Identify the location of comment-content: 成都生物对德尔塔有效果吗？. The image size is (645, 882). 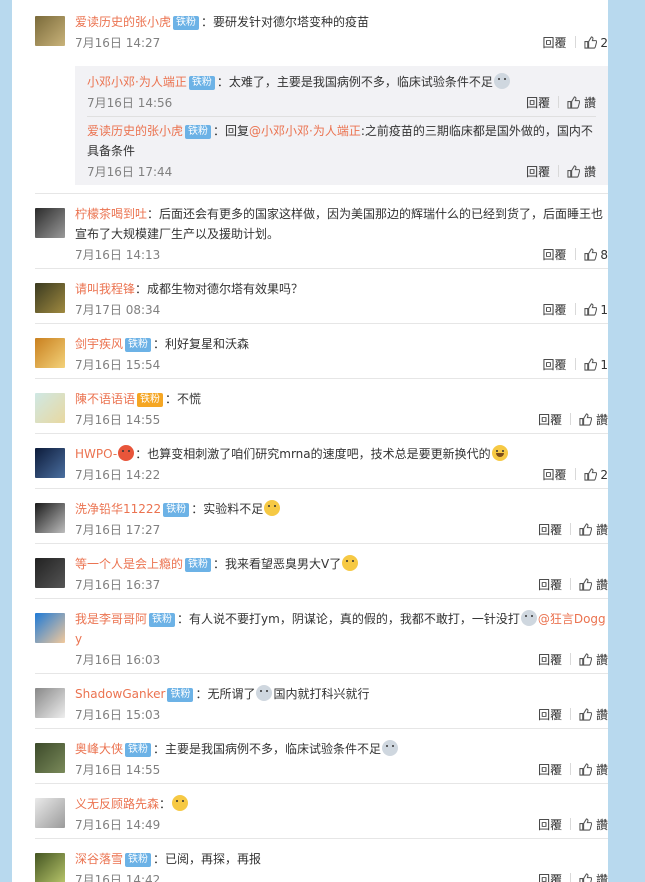
(225, 289).